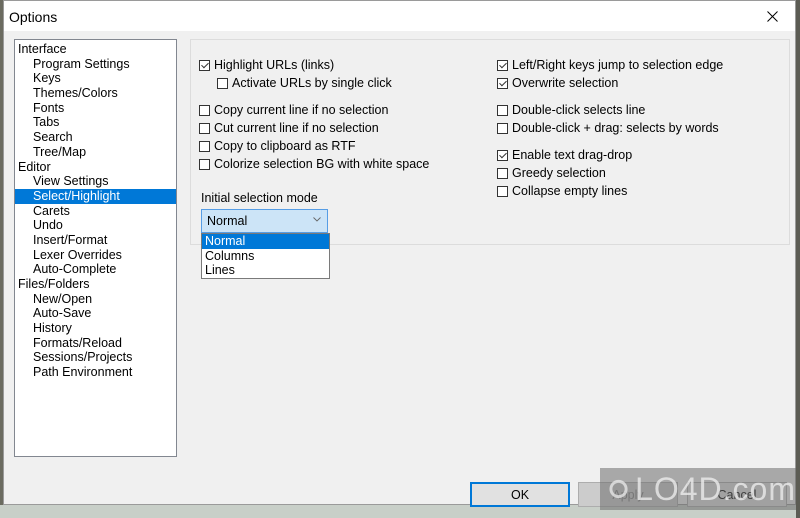 This screenshot has width=800, height=518. What do you see at coordinates (95, 284) in the screenshot?
I see `tree-item-files-folders: Files/Folders` at bounding box center [95, 284].